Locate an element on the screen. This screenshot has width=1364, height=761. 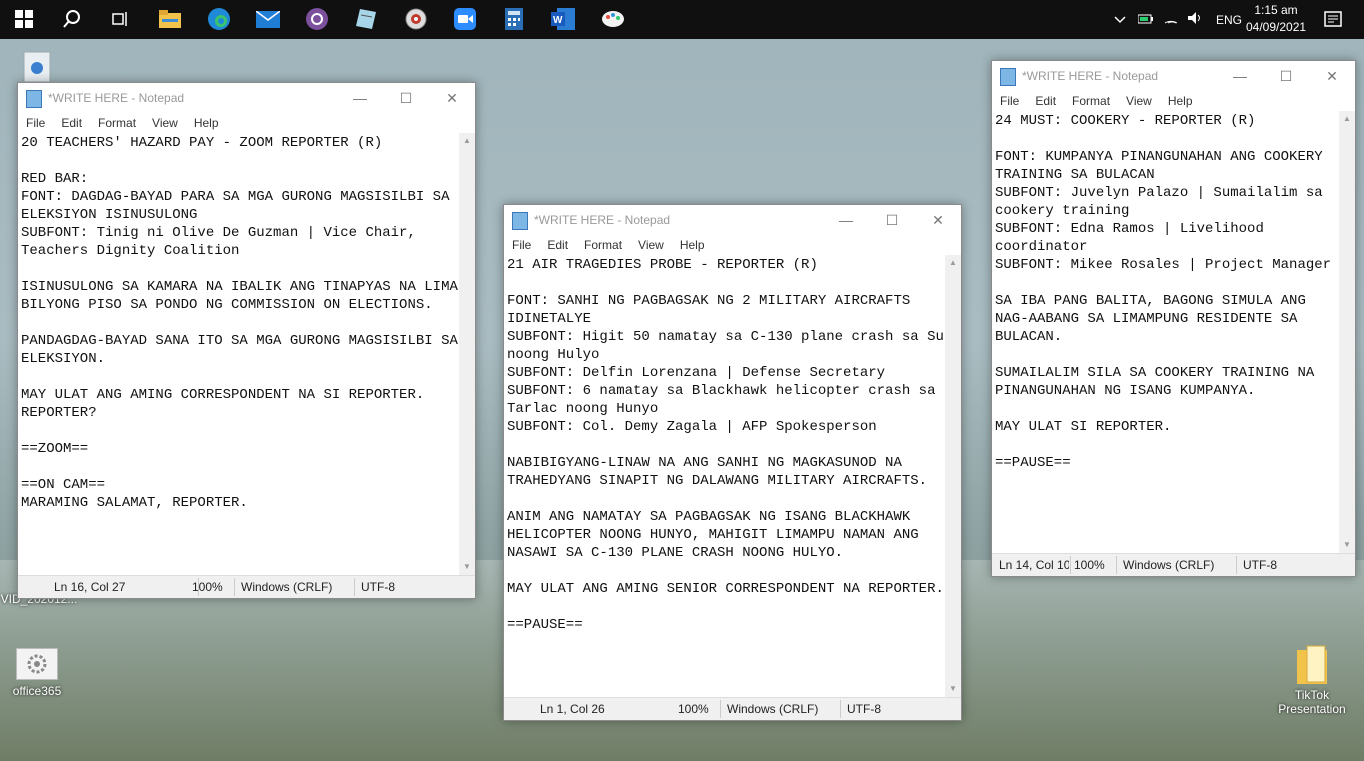
desktop-icon-office365: office365 is located at coordinates (41, 673).